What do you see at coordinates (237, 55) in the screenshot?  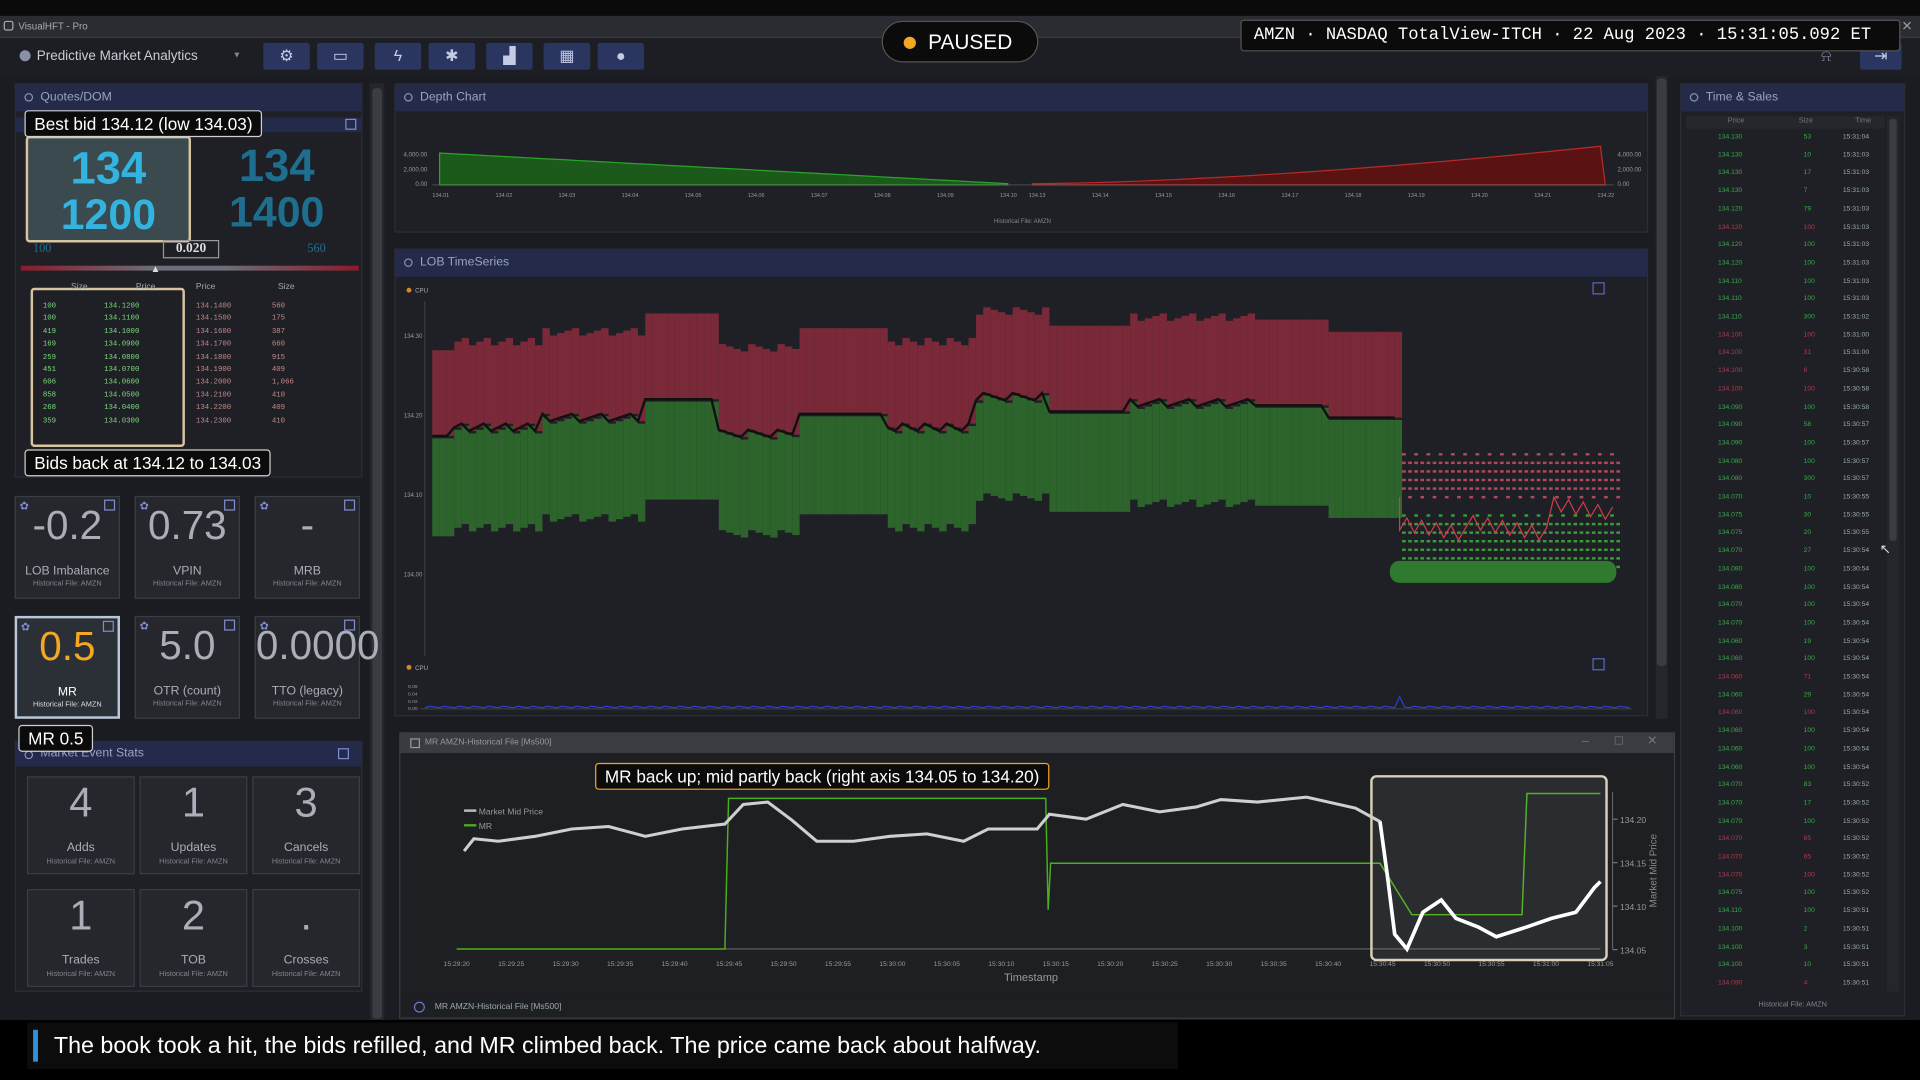 I see `chevron-down-icon: ▼` at bounding box center [237, 55].